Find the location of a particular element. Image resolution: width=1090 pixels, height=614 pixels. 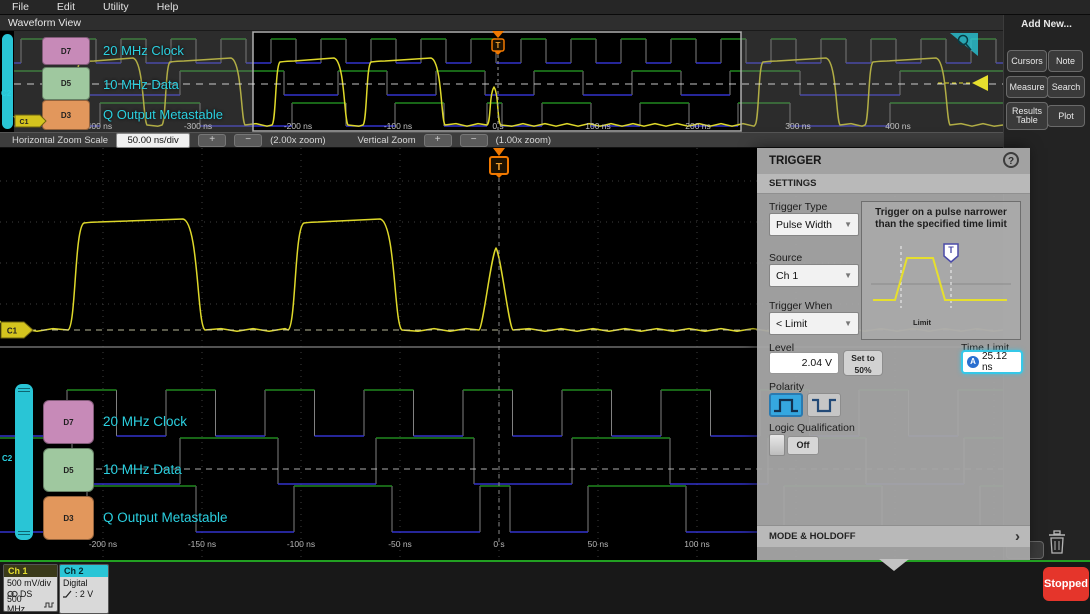

channel-1-name: Ch 1 is located at coordinates (30, 571).